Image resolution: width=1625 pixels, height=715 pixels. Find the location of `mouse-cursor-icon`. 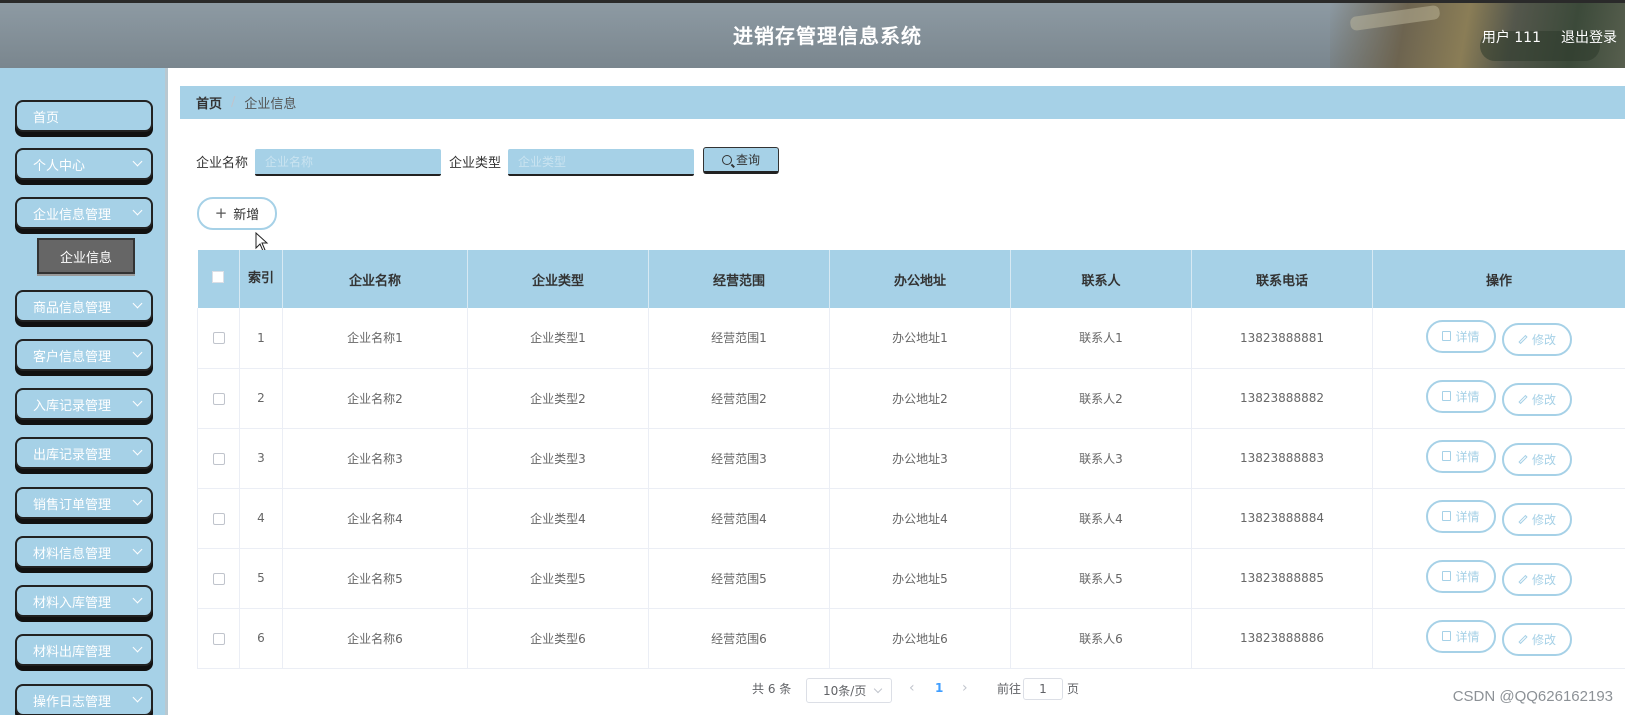

mouse-cursor-icon is located at coordinates (262, 242).